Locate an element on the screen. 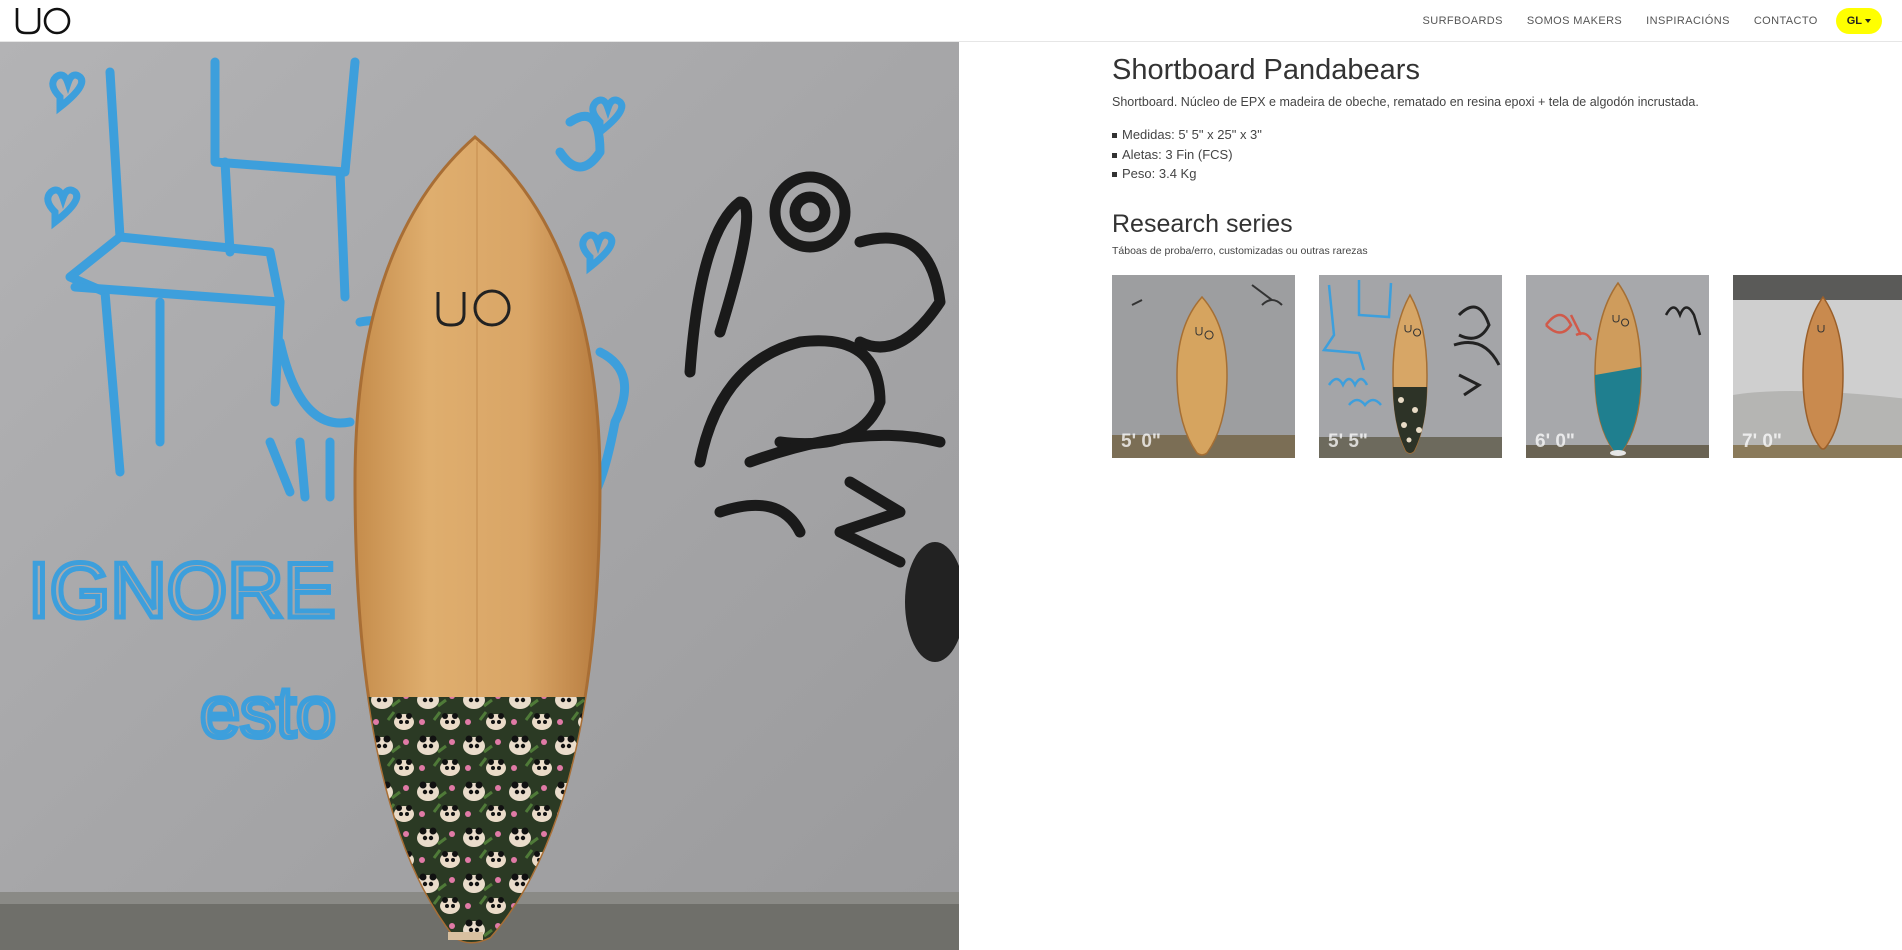  nav-somos-makers: SOMOS MAKERS is located at coordinates (1574, 21).